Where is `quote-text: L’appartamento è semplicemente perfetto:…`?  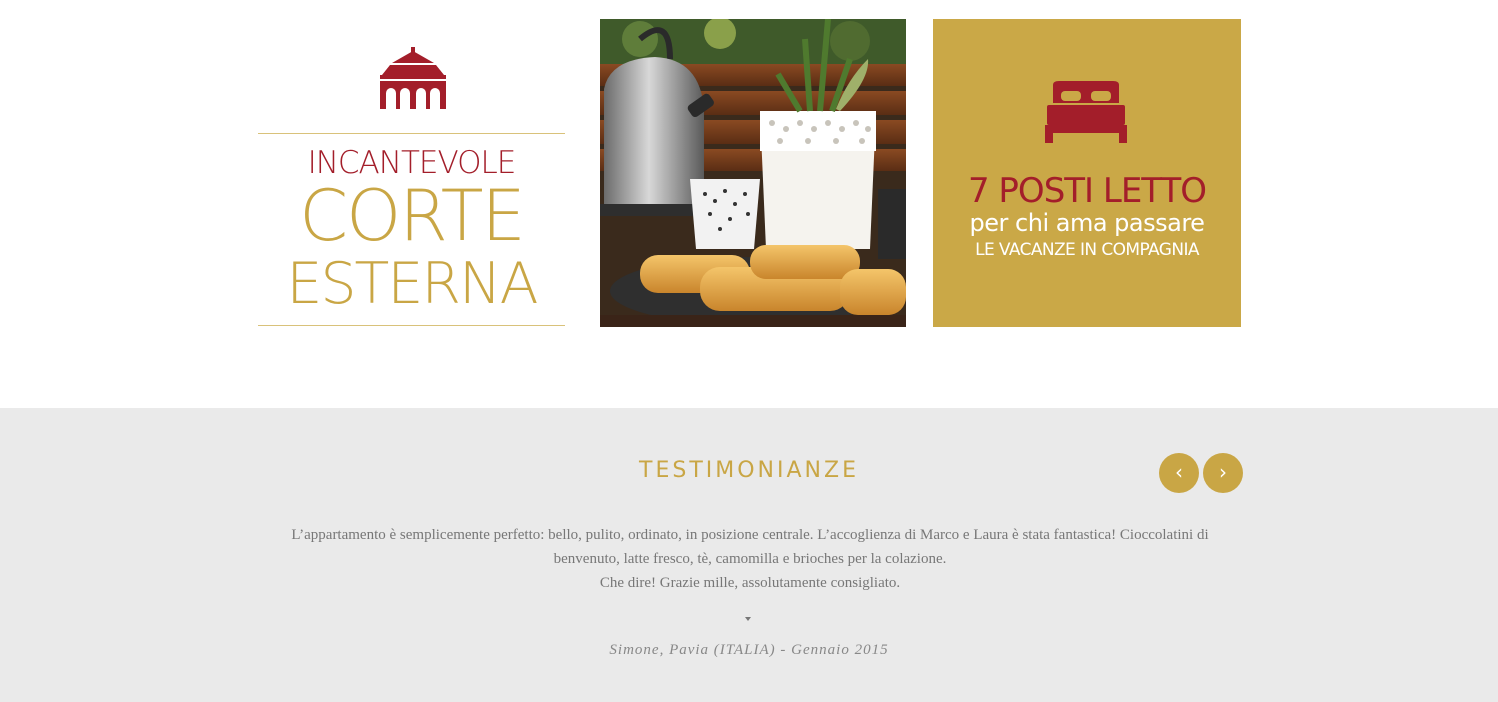 quote-text: L’appartamento è semplicemente perfetto:… is located at coordinates (750, 547).